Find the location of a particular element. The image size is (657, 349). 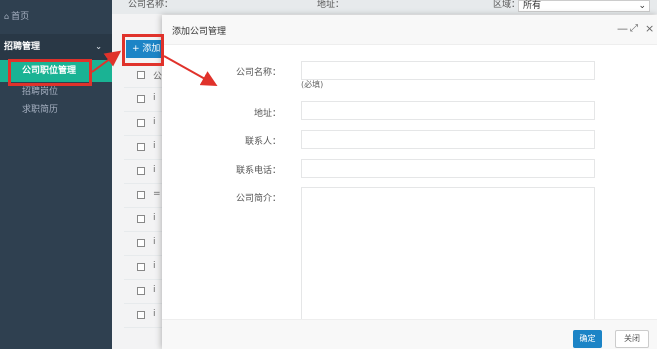

company-name-label: 公司名称： is located at coordinates (258, 73).